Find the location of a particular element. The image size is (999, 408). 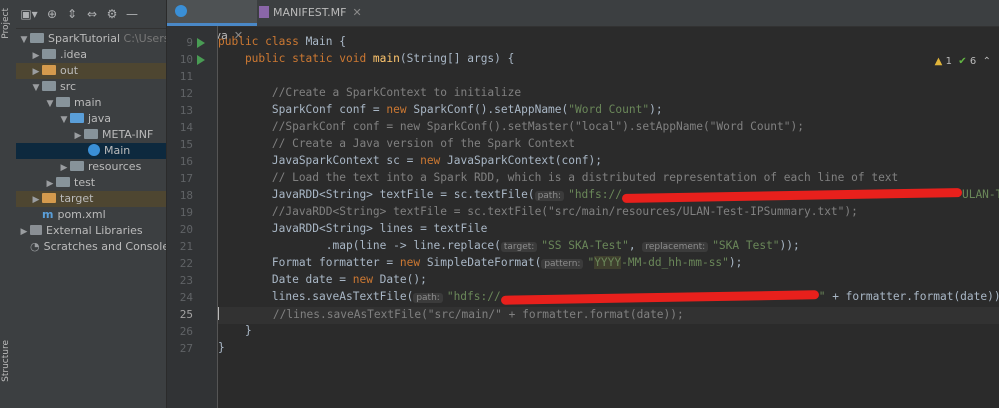

tab-main-java: Main.java✕ is located at coordinates (212, 21).